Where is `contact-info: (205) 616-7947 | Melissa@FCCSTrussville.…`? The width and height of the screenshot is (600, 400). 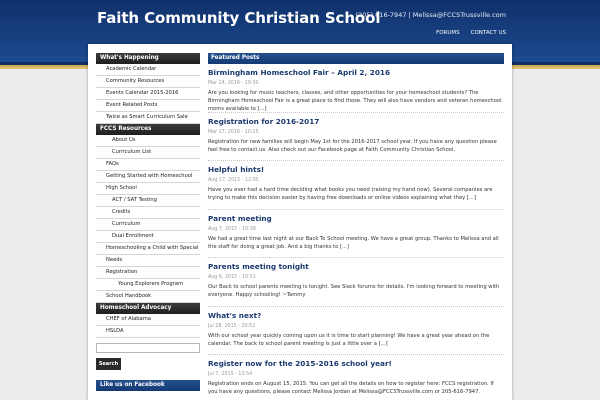 contact-info: (205) 616-7947 | Melissa@FCCSTrussville.… is located at coordinates (430, 15).